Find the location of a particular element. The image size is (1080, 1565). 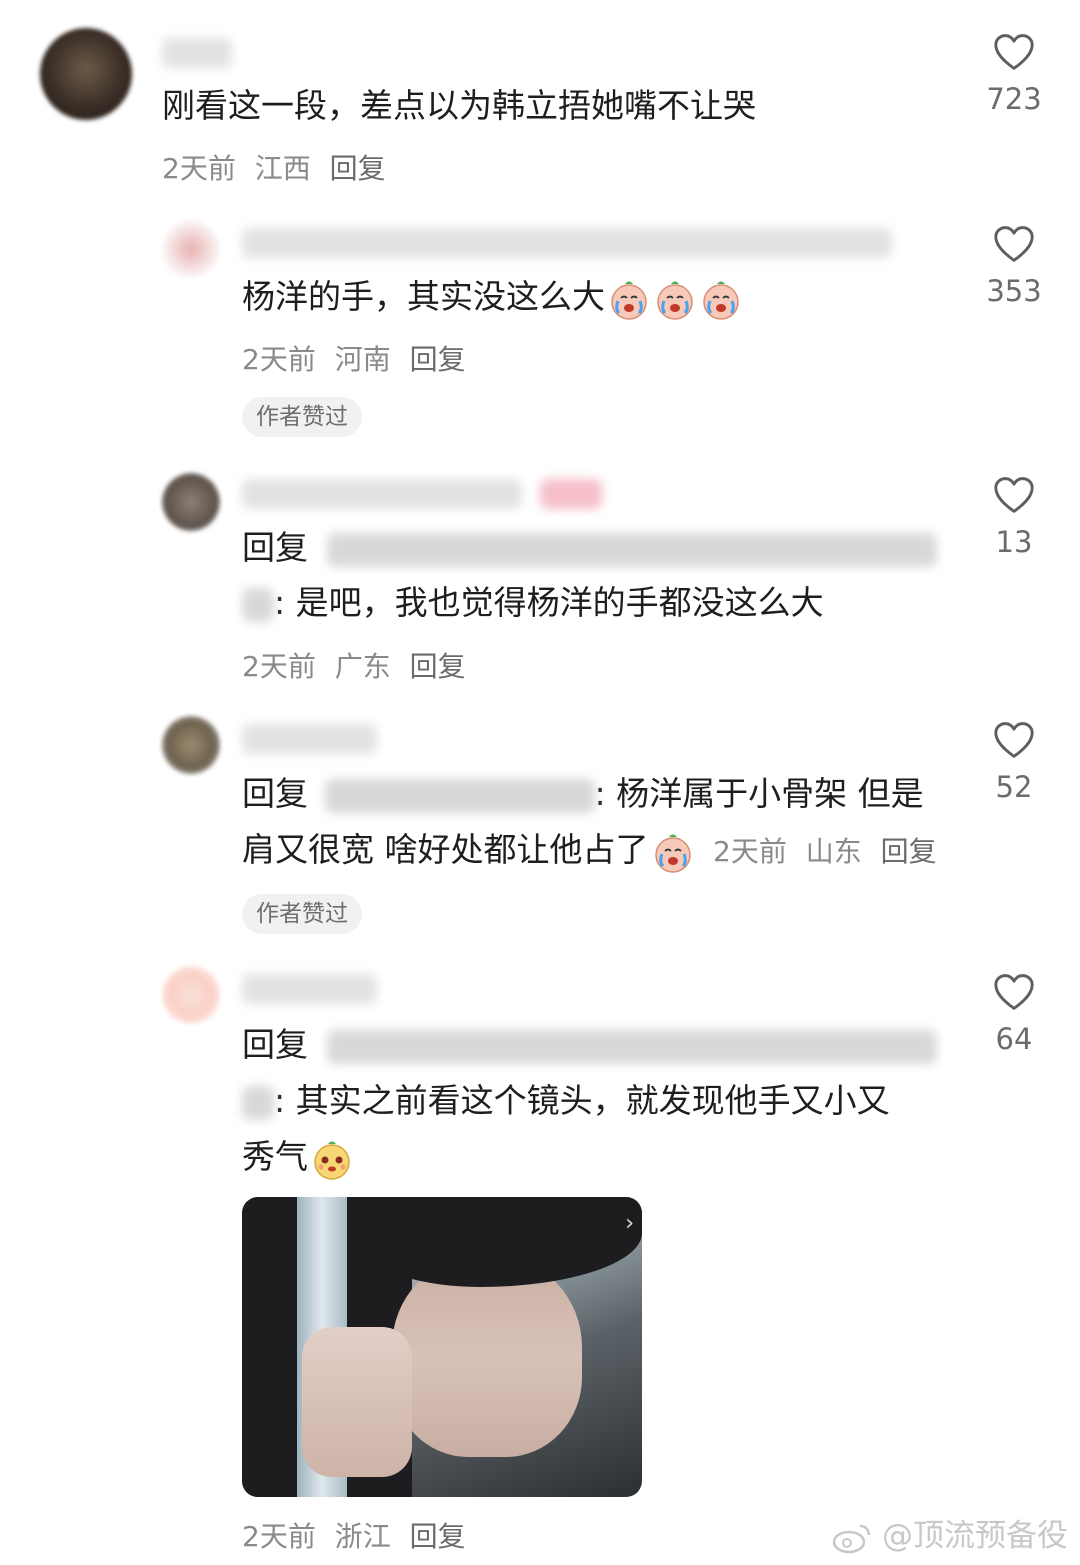

comment-text-line: 肩又很宽 啥好处都让他占了 2天前 山东 回复 is located at coordinates (594, 851).